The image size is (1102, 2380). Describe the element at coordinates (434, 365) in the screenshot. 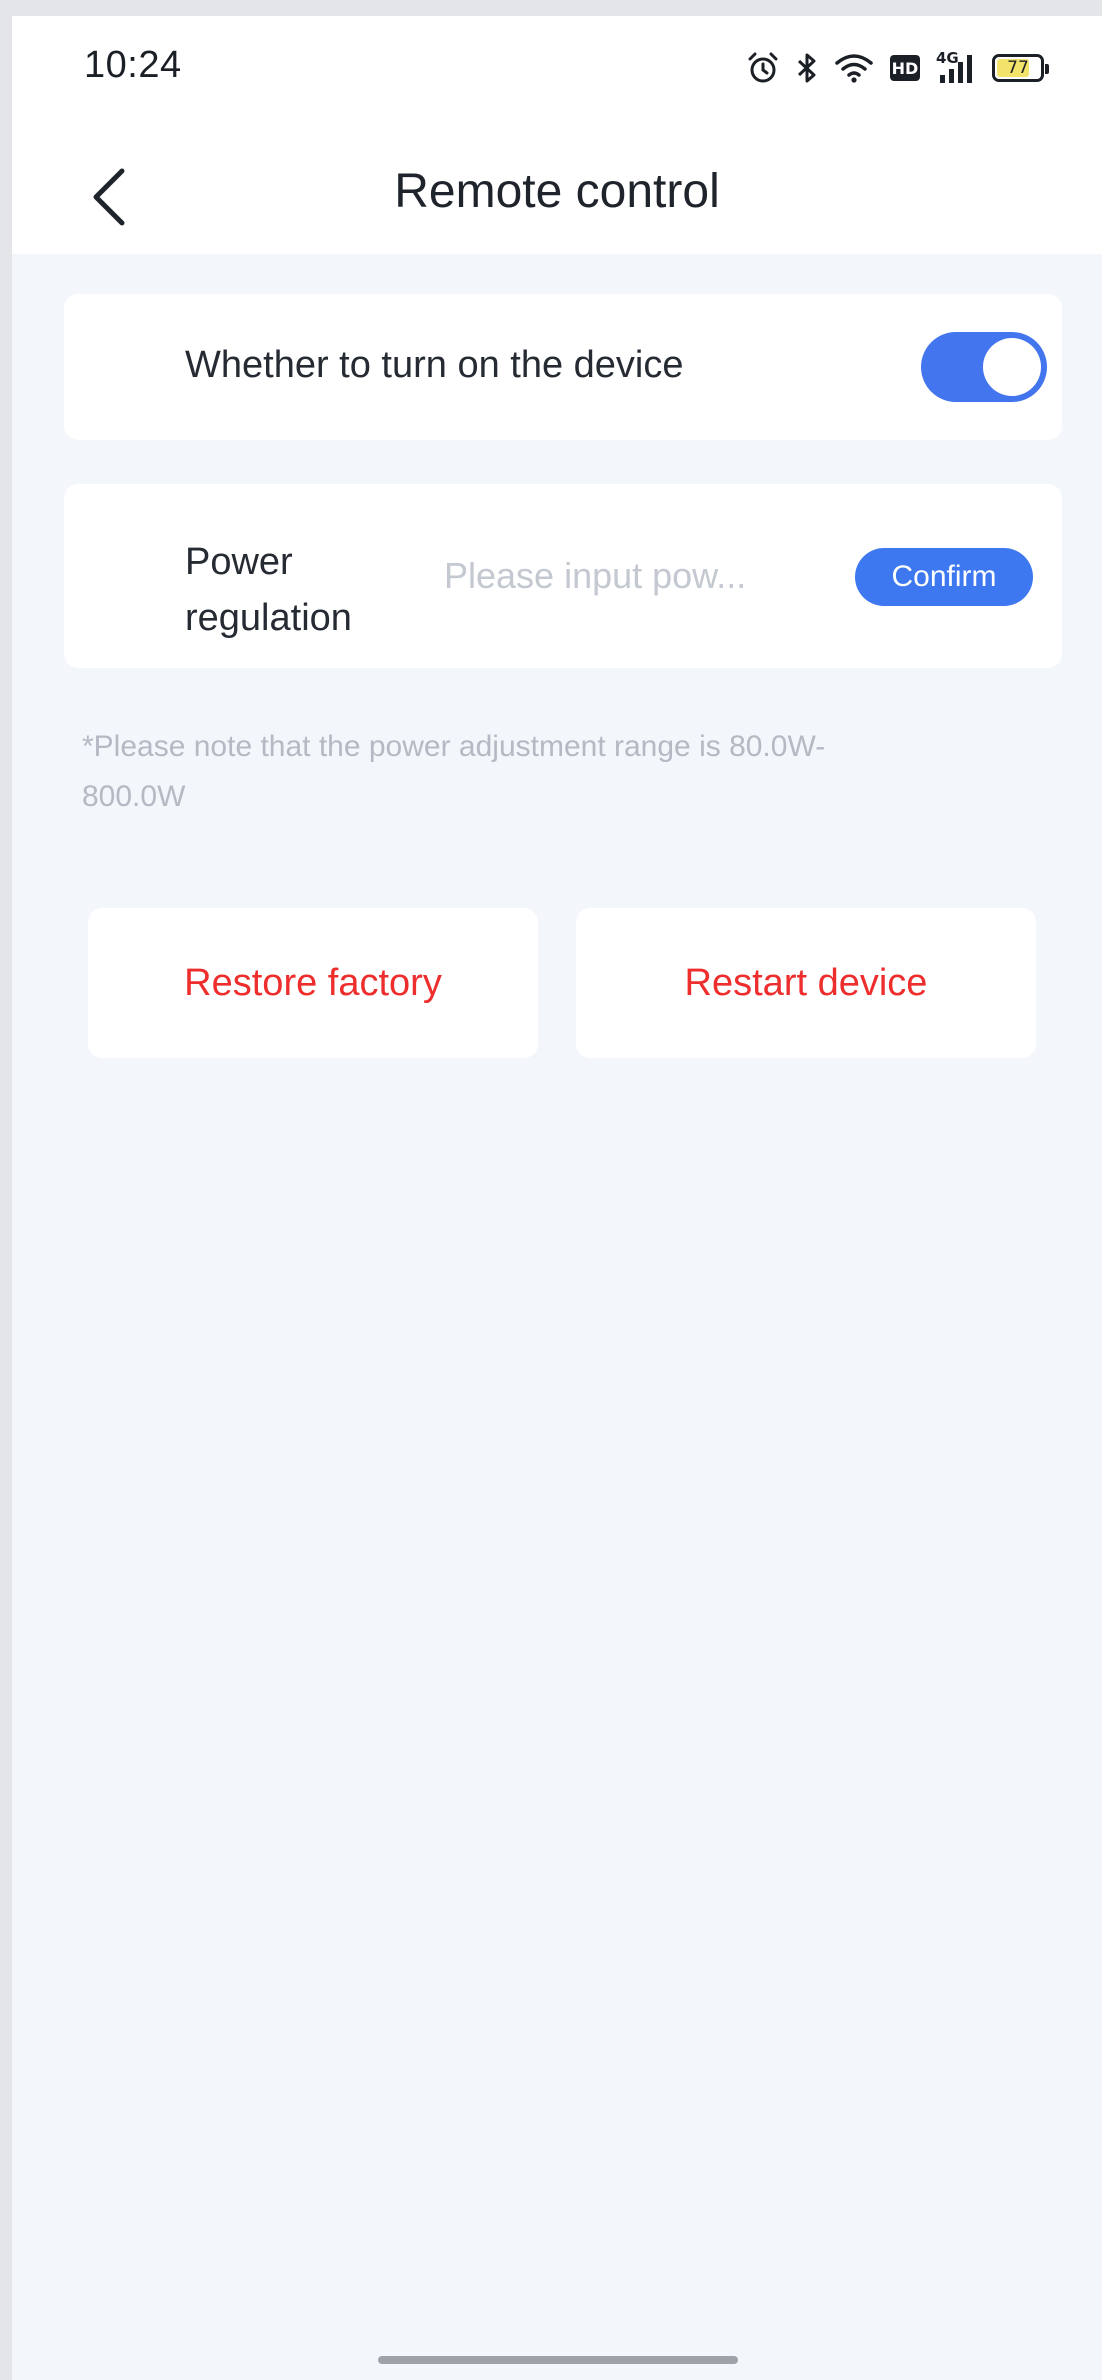

I see `device-toggle-label: Whether to turn on the device` at that location.